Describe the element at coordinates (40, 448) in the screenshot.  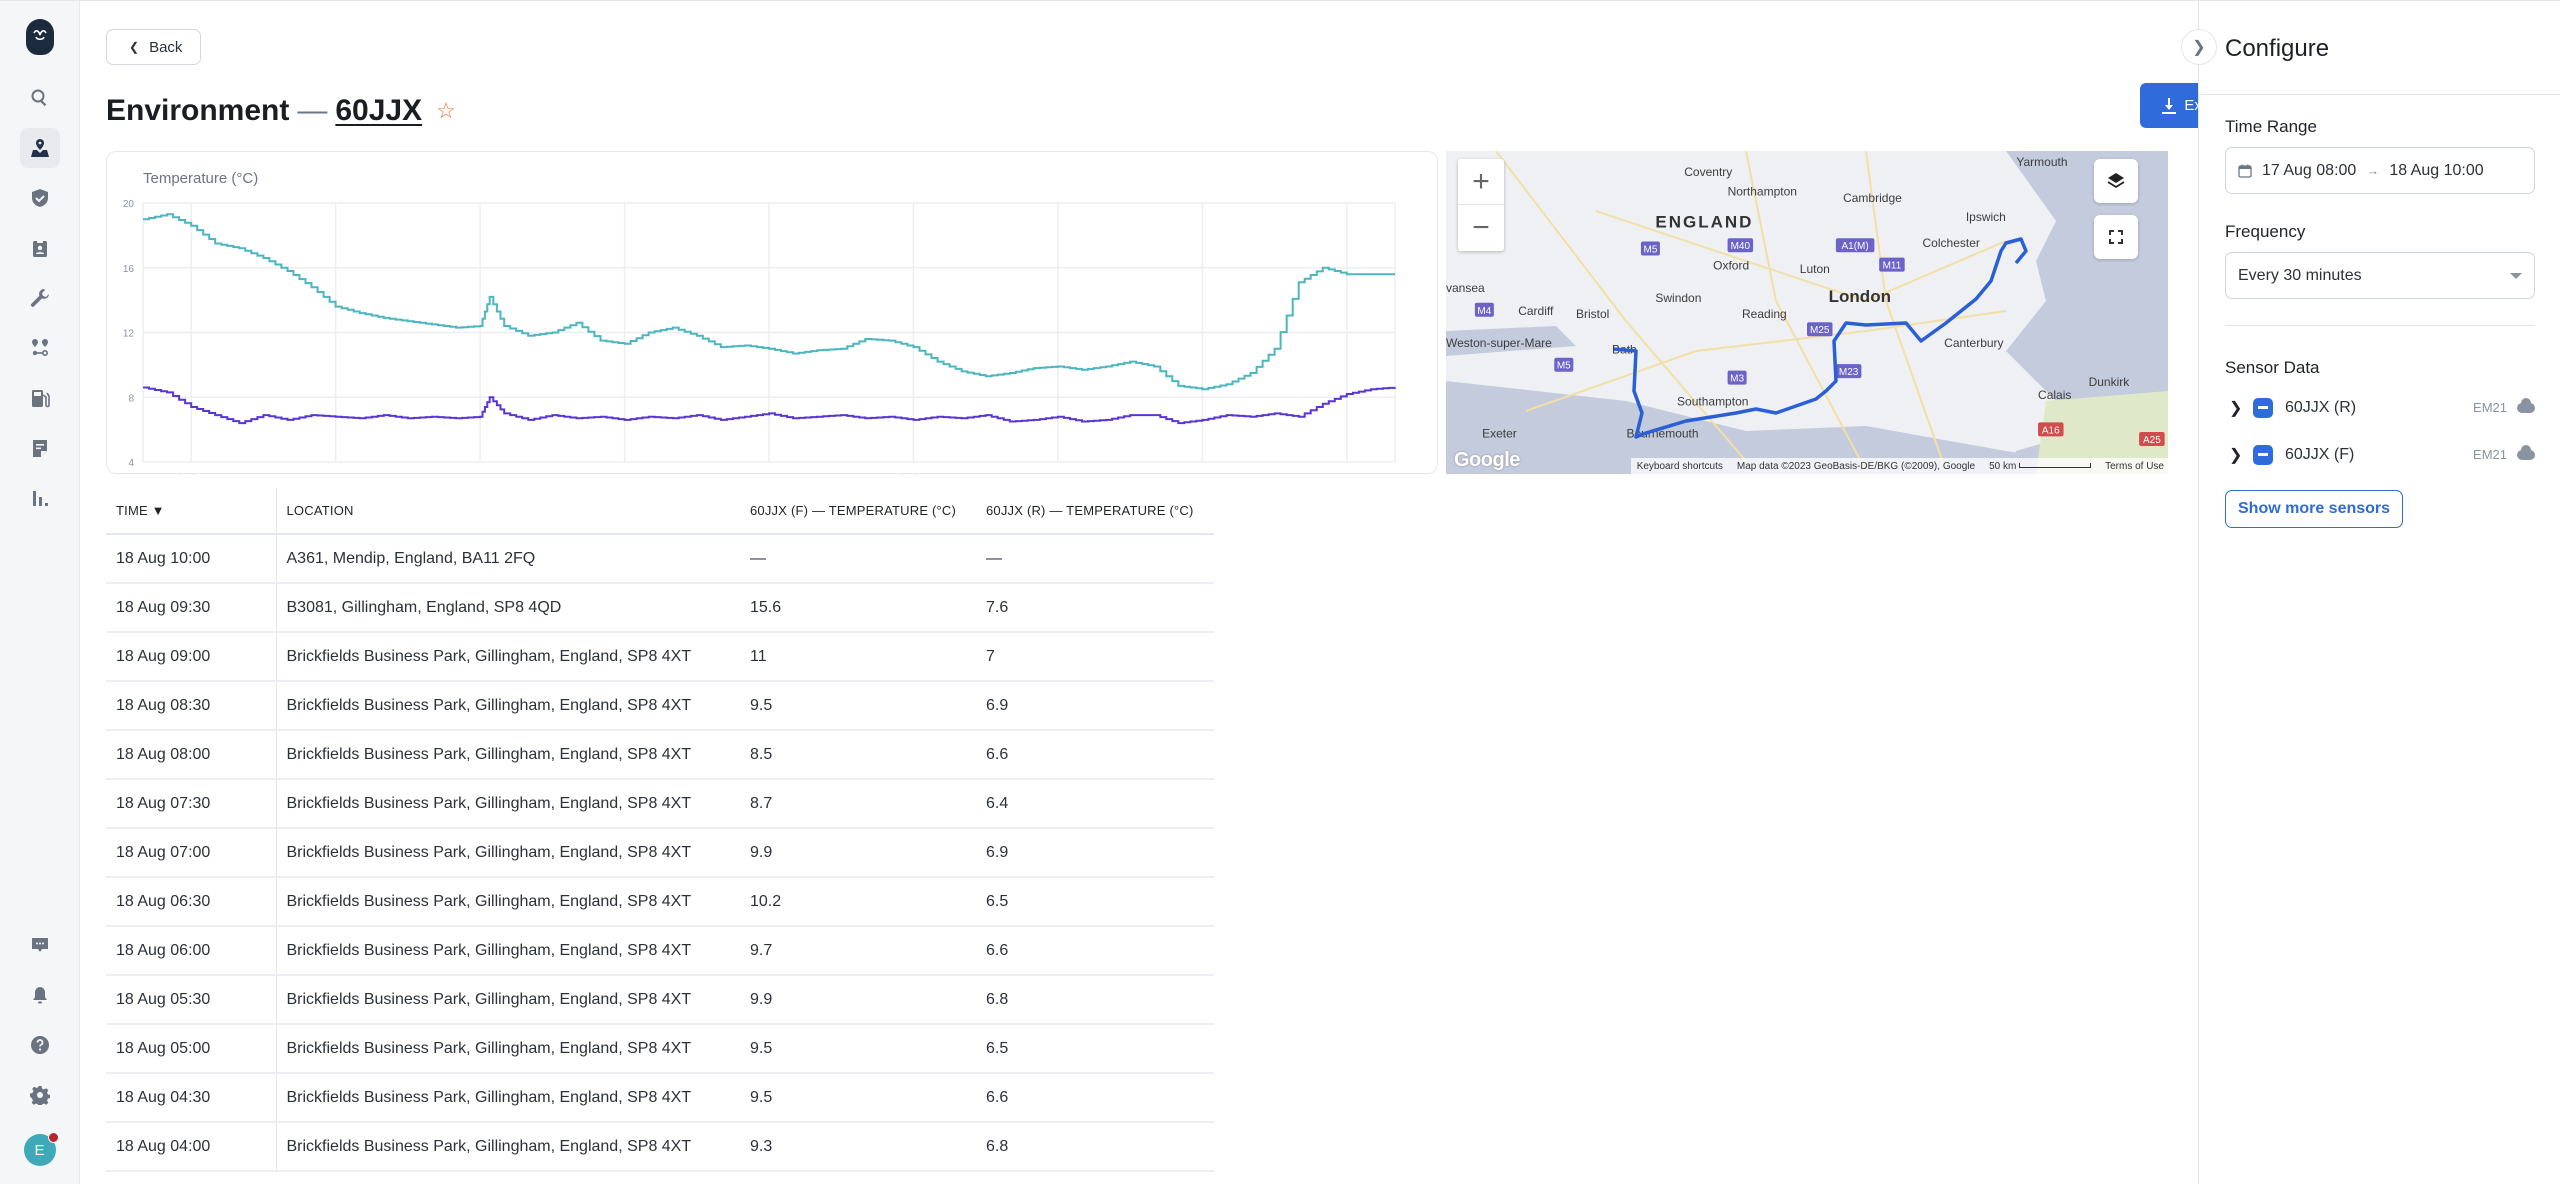
I see `document-icon` at that location.